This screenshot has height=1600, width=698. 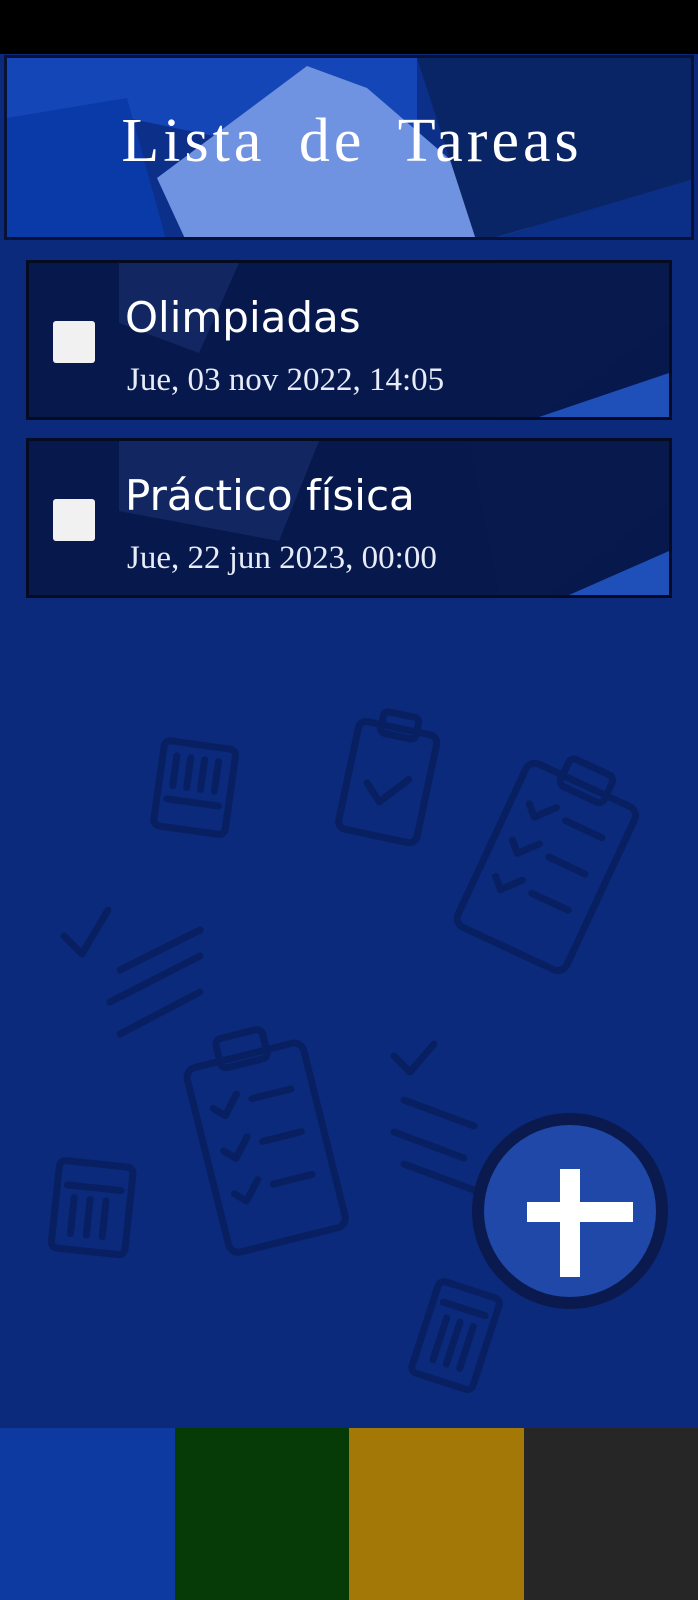 I want to click on plus-icon-vertical, so click(x=570, y=1223).